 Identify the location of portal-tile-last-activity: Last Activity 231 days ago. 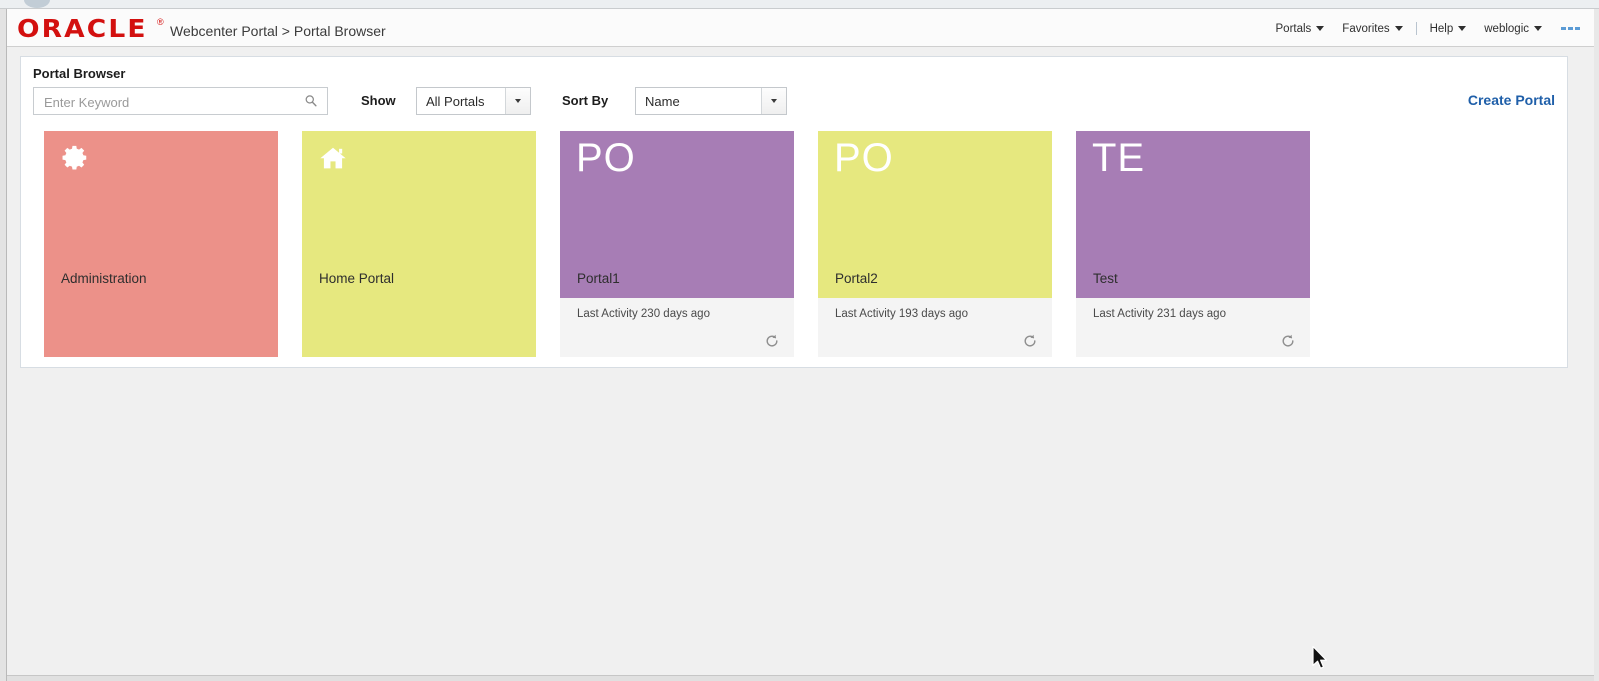
(1159, 314).